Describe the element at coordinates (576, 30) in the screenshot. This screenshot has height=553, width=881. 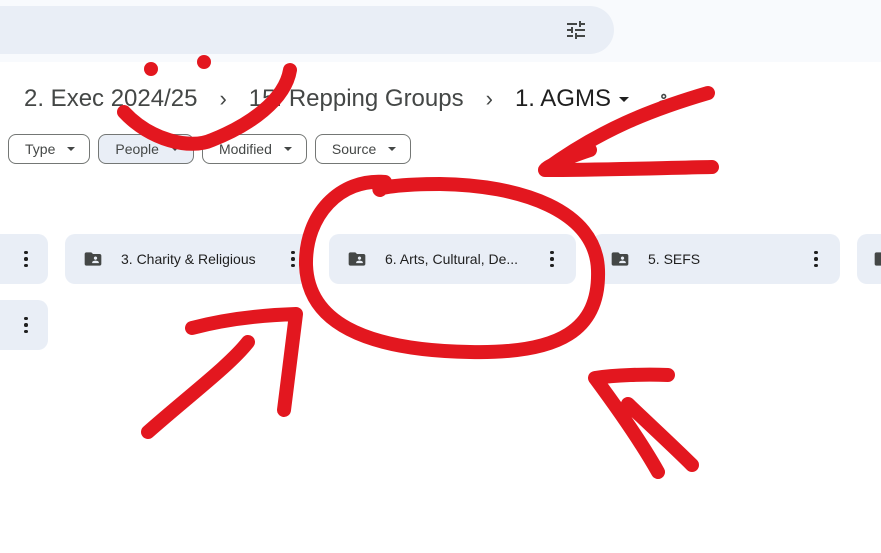
I see `tune-icon` at that location.